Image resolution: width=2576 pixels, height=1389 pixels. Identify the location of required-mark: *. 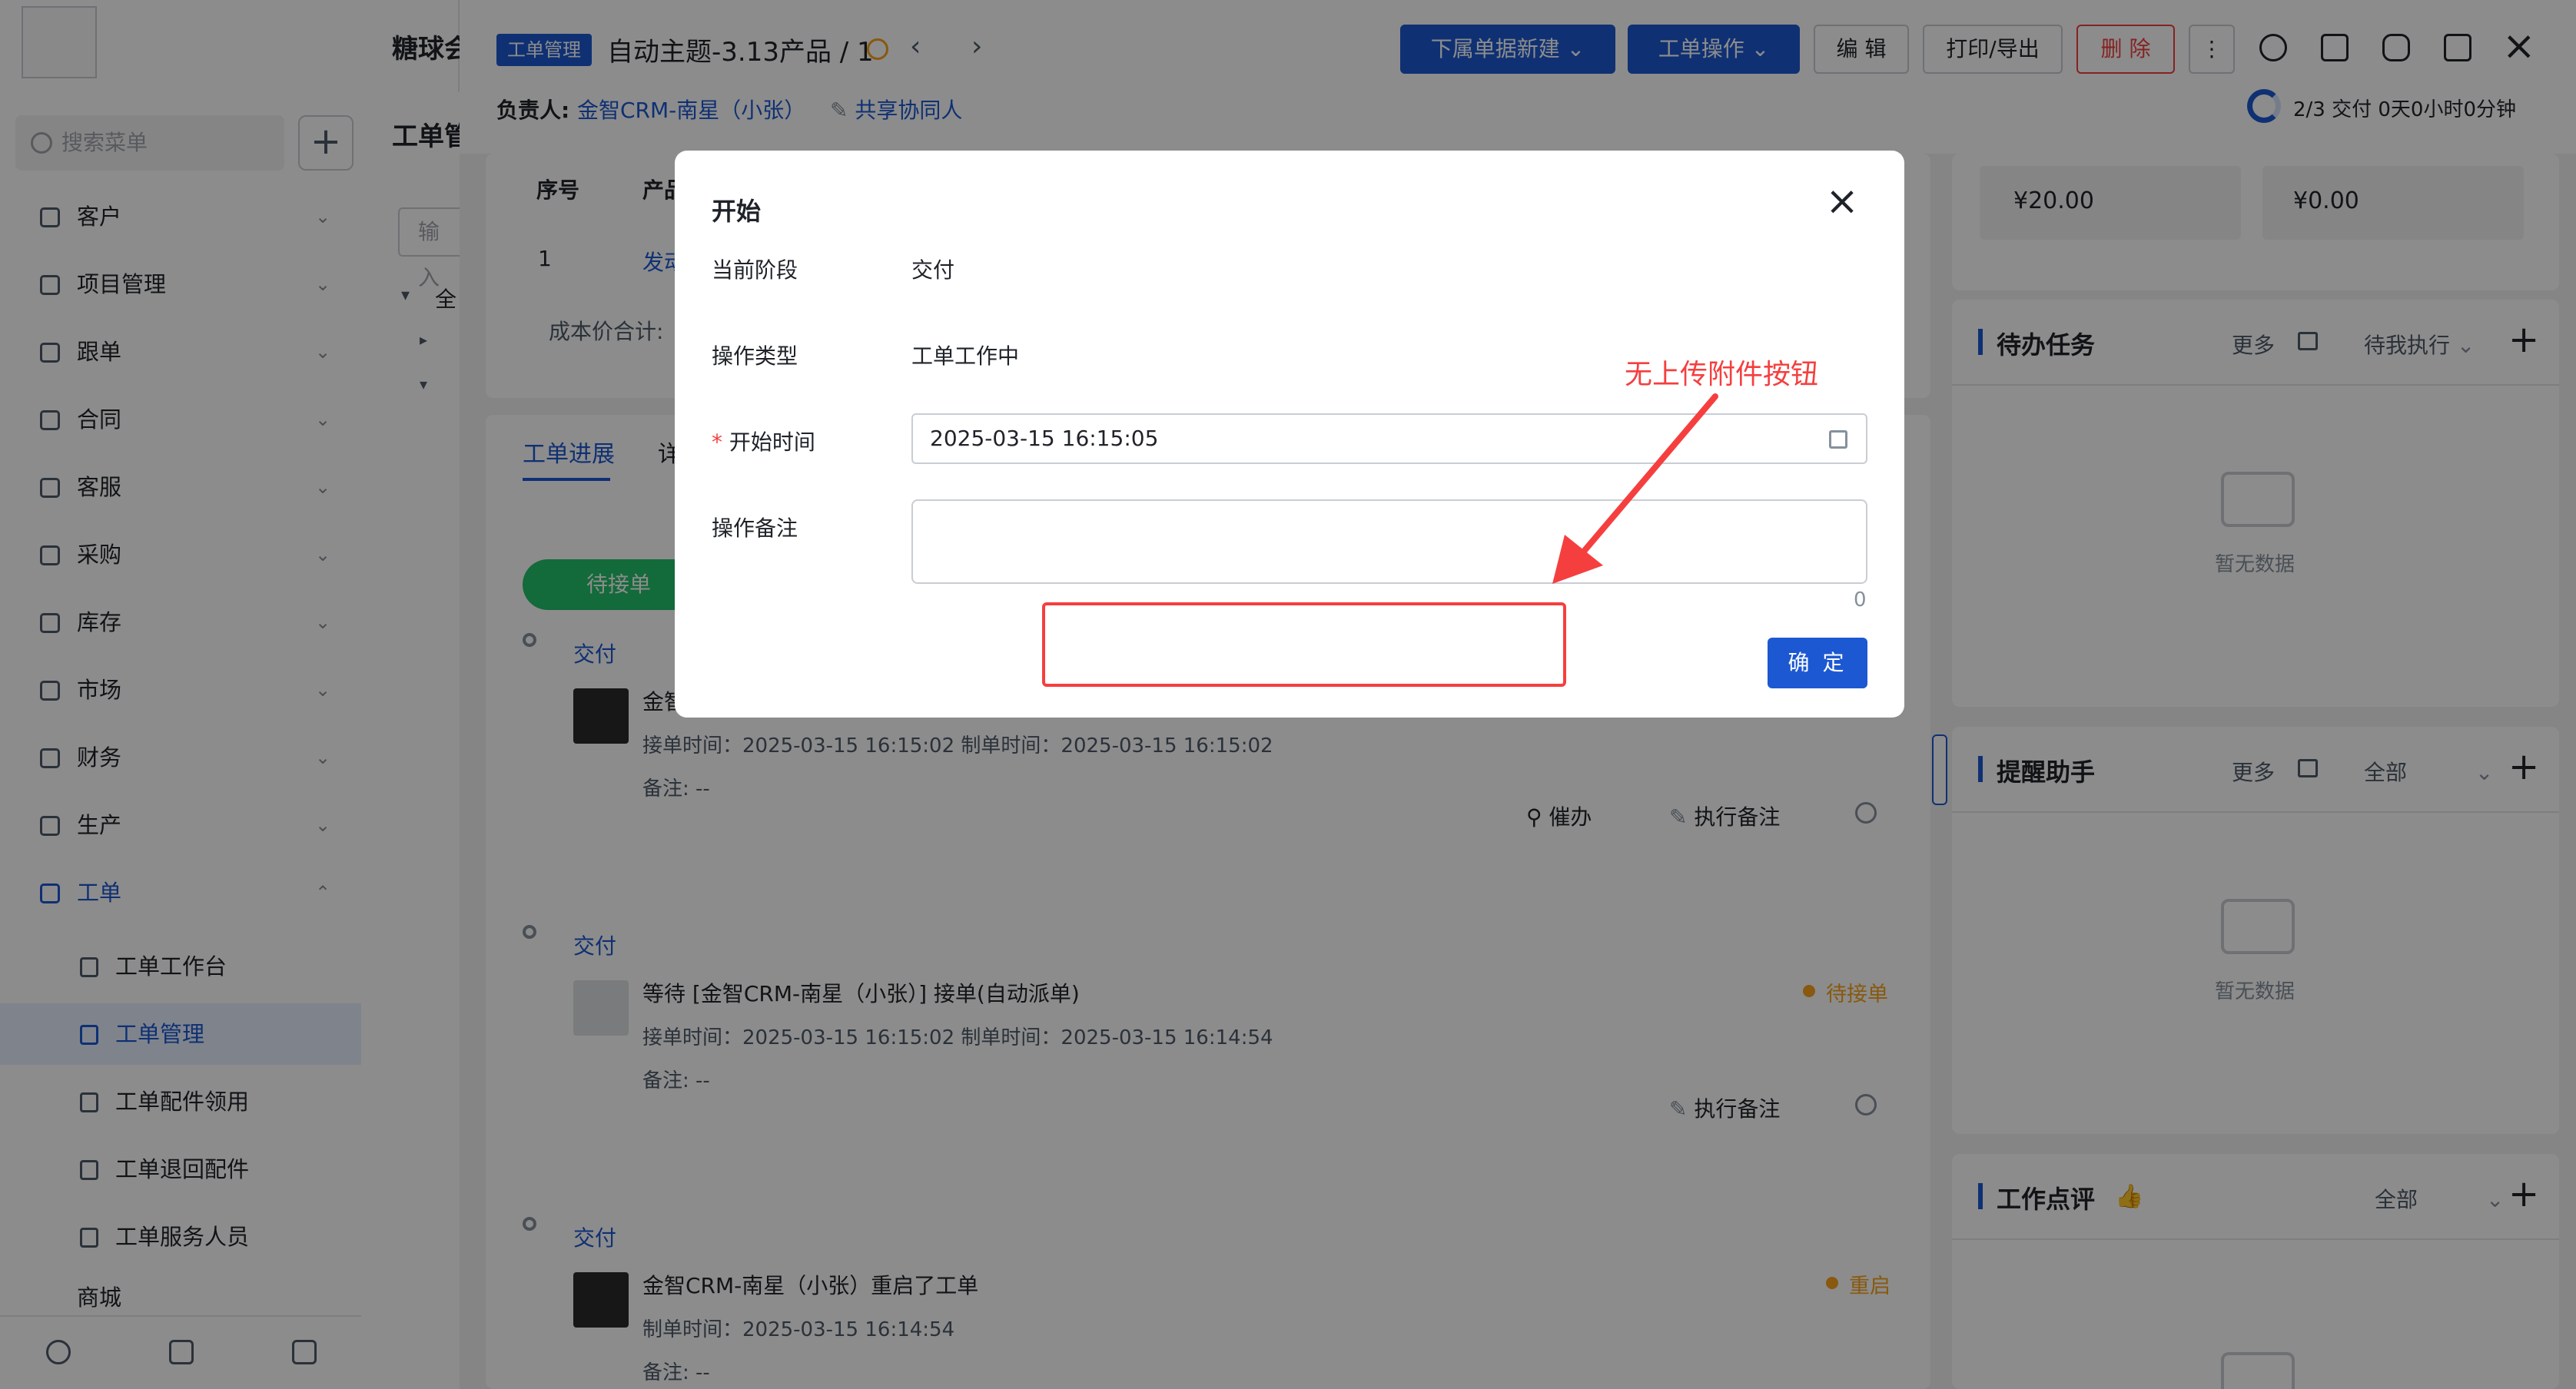
(717, 442).